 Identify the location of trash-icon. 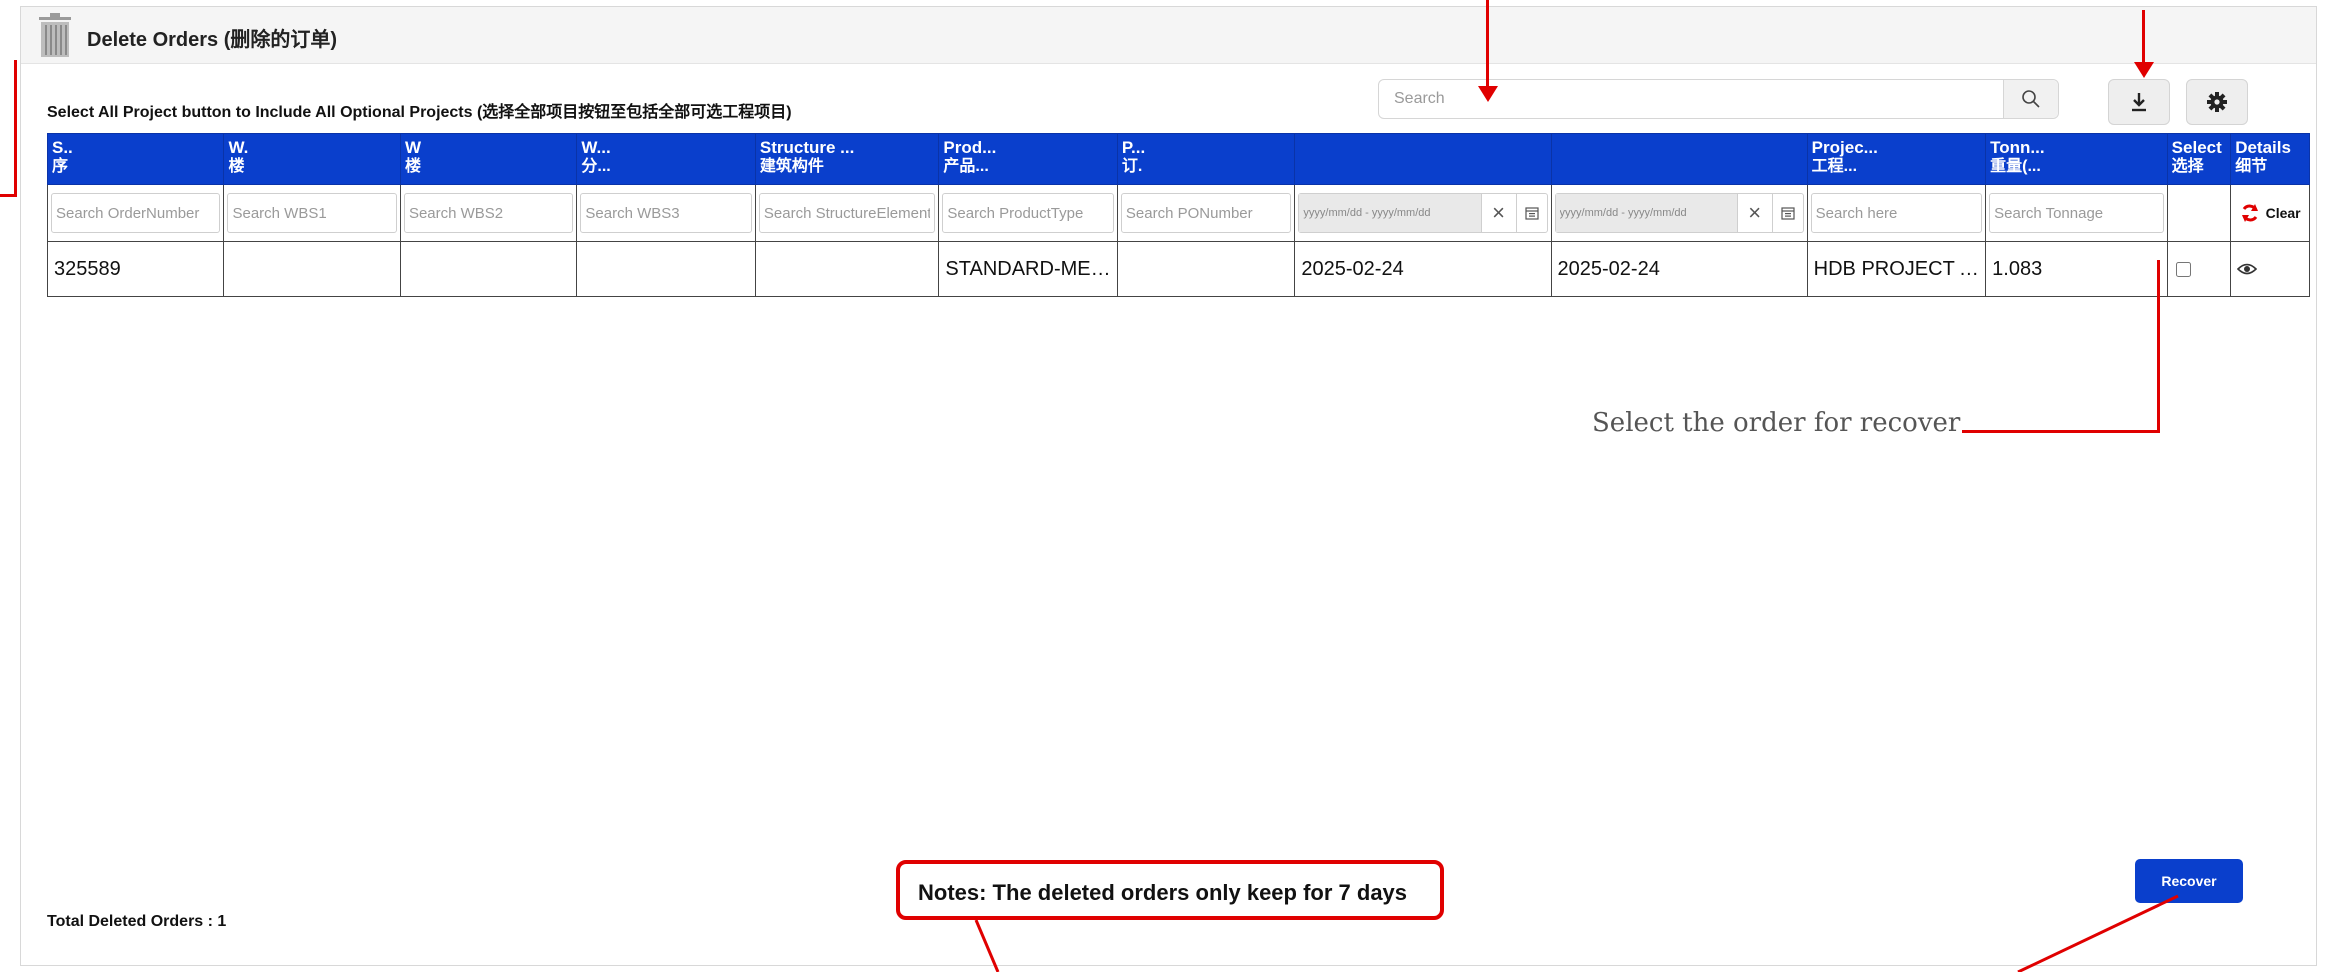
(55, 35).